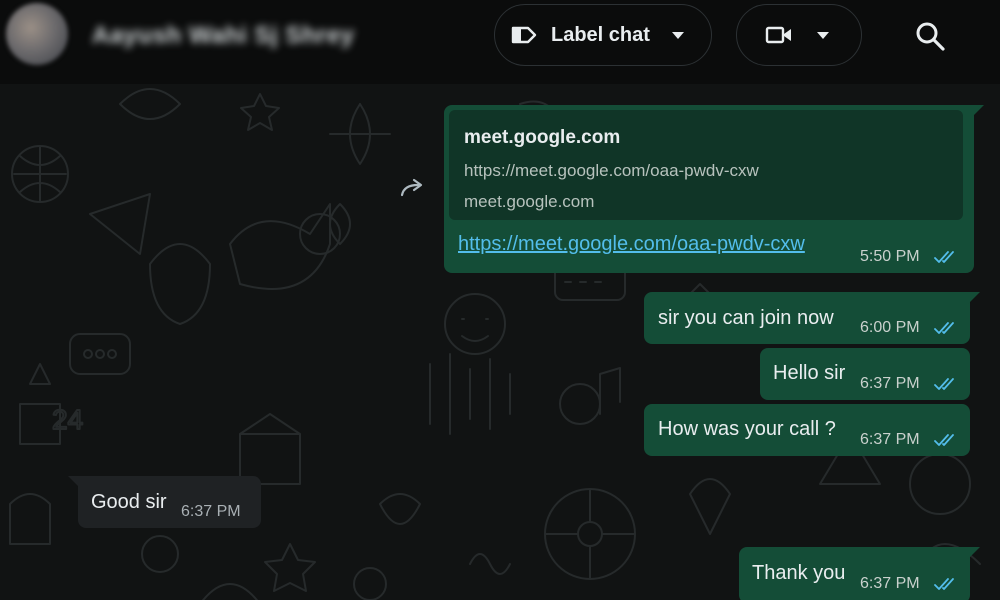 The image size is (1000, 600). I want to click on link-preview-domain: meet.google.com, so click(529, 201).